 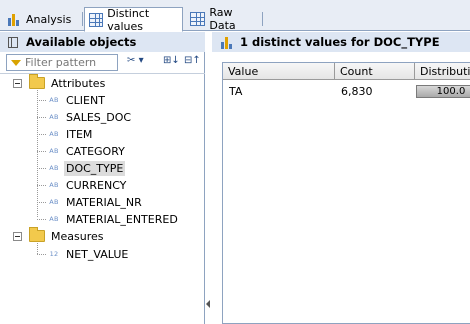 What do you see at coordinates (96, 185) in the screenshot?
I see `tree-item-label: CURRENCY` at bounding box center [96, 185].